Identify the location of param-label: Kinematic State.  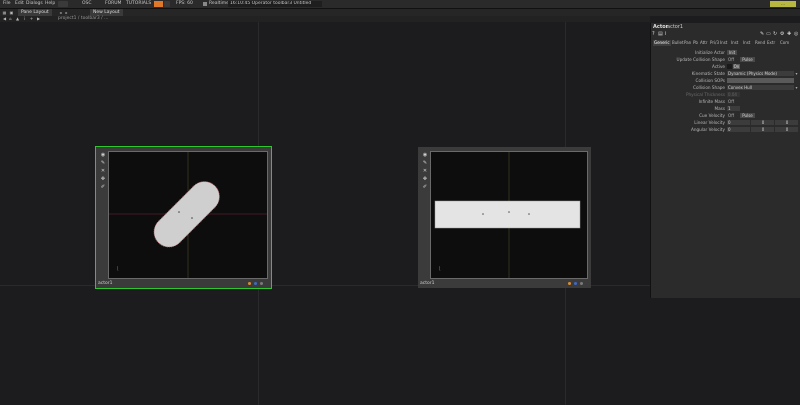
(708, 73).